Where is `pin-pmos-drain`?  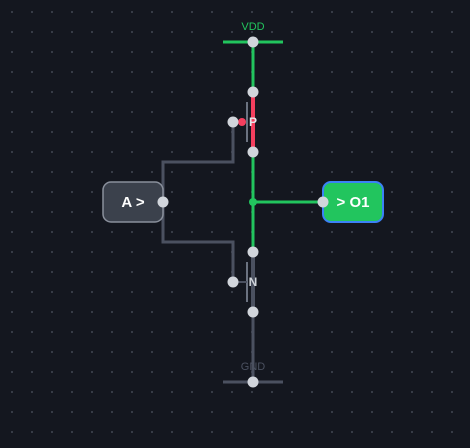
pin-pmos-drain is located at coordinates (253, 152).